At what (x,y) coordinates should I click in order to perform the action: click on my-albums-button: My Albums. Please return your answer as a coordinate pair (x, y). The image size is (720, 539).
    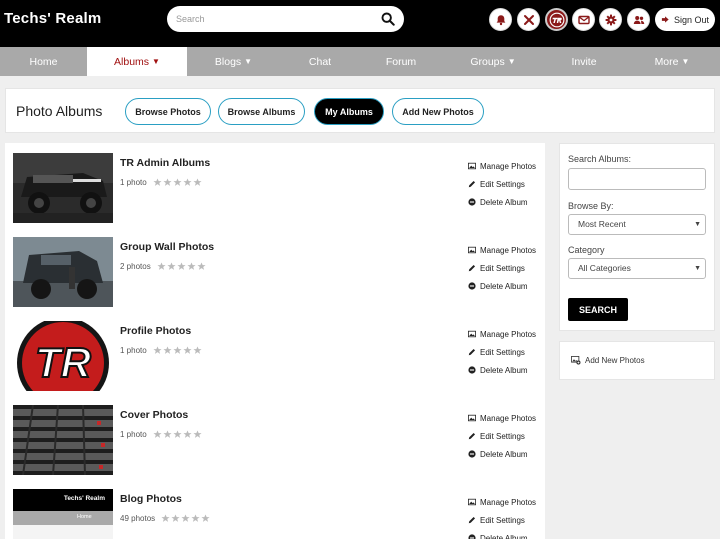
    Looking at the image, I should click on (349, 111).